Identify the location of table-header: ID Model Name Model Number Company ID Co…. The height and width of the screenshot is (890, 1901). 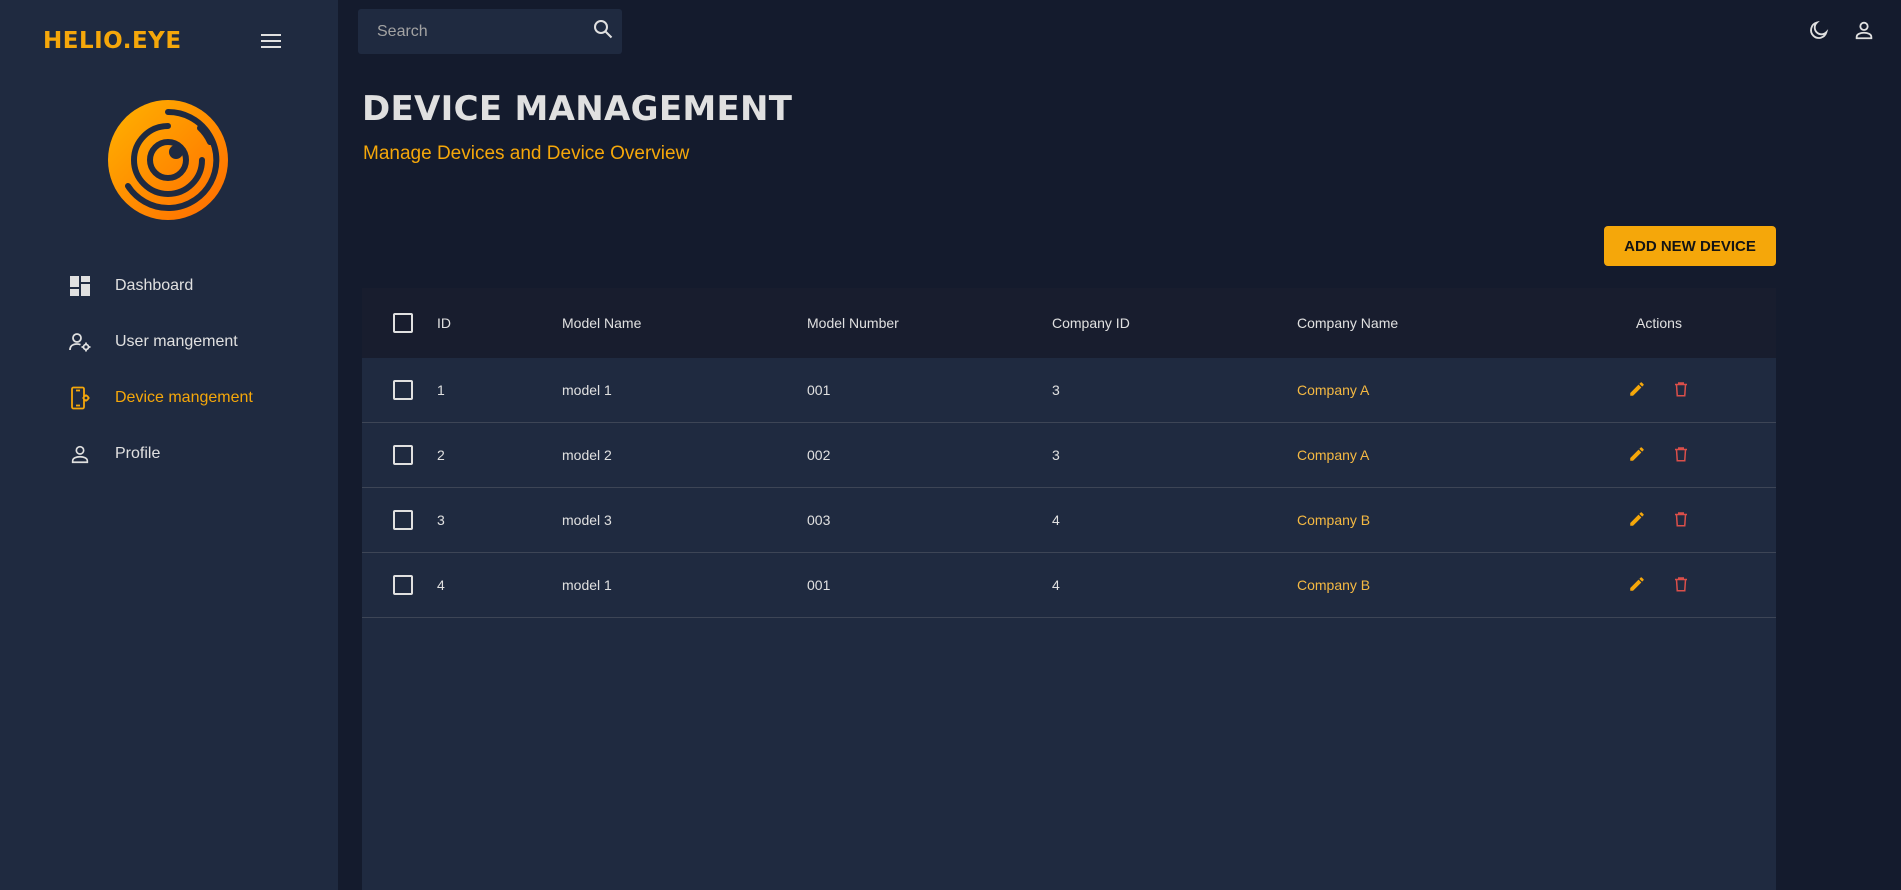
(1069, 323).